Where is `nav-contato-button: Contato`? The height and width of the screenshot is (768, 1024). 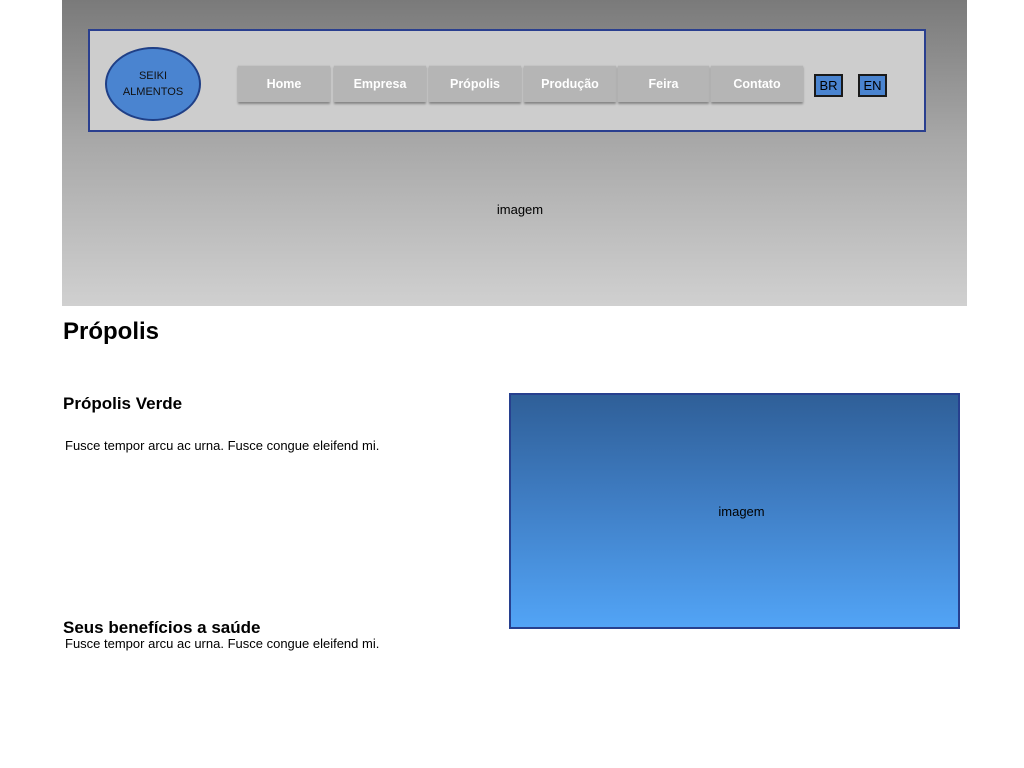 nav-contato-button: Contato is located at coordinates (757, 83).